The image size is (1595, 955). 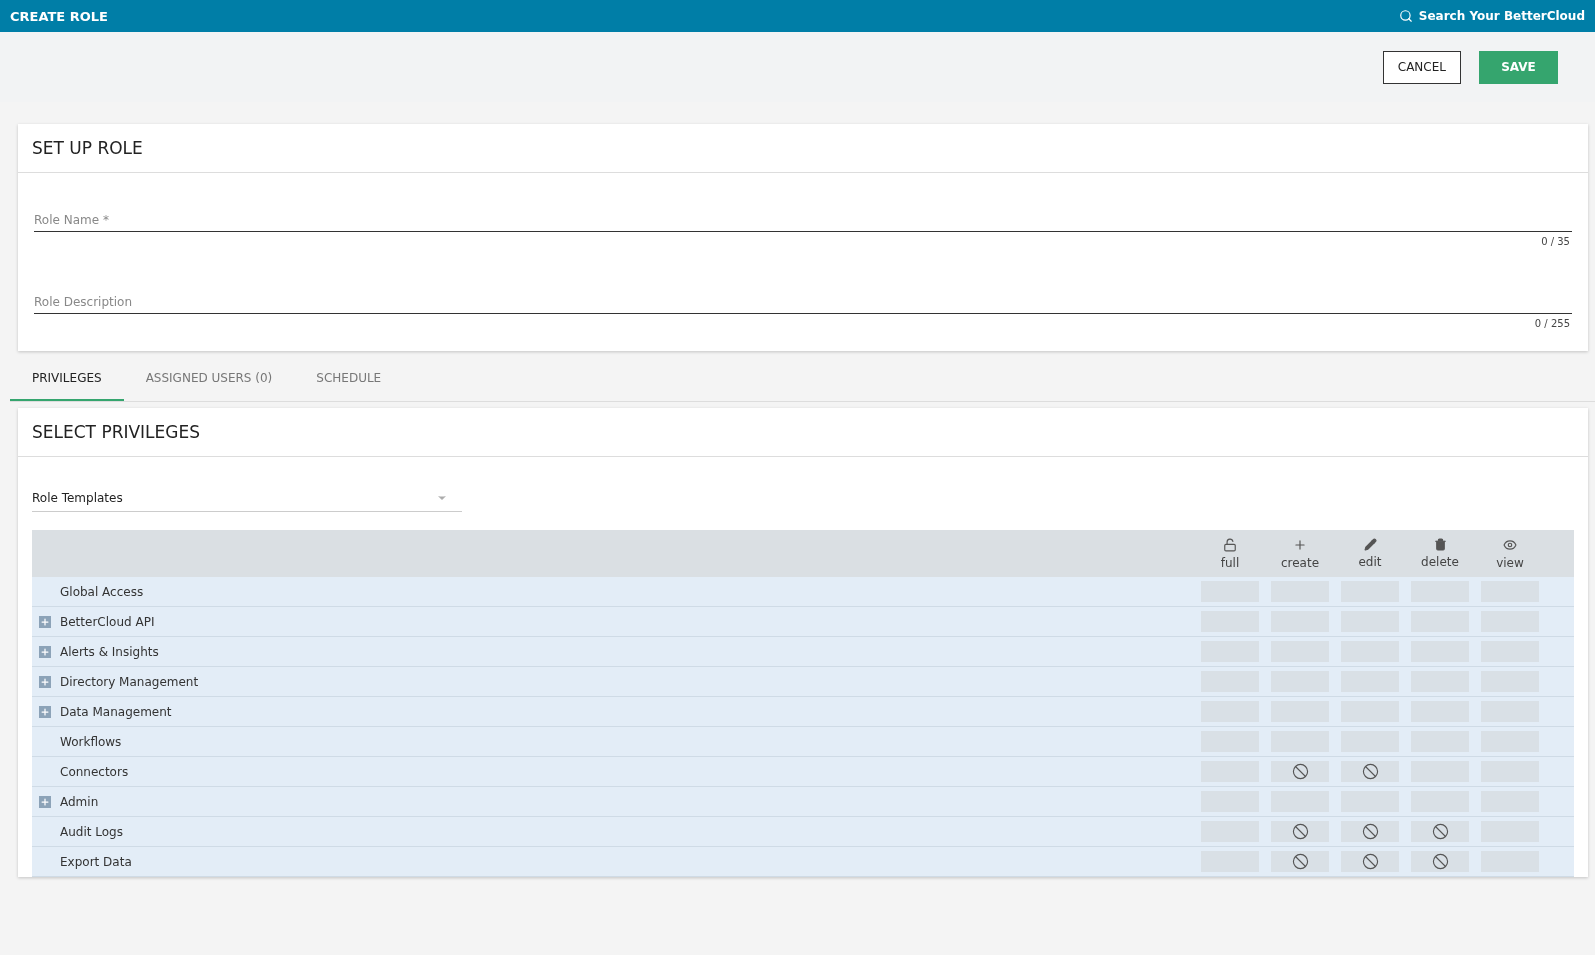 What do you see at coordinates (1370, 562) in the screenshot?
I see `column-header: edit` at bounding box center [1370, 562].